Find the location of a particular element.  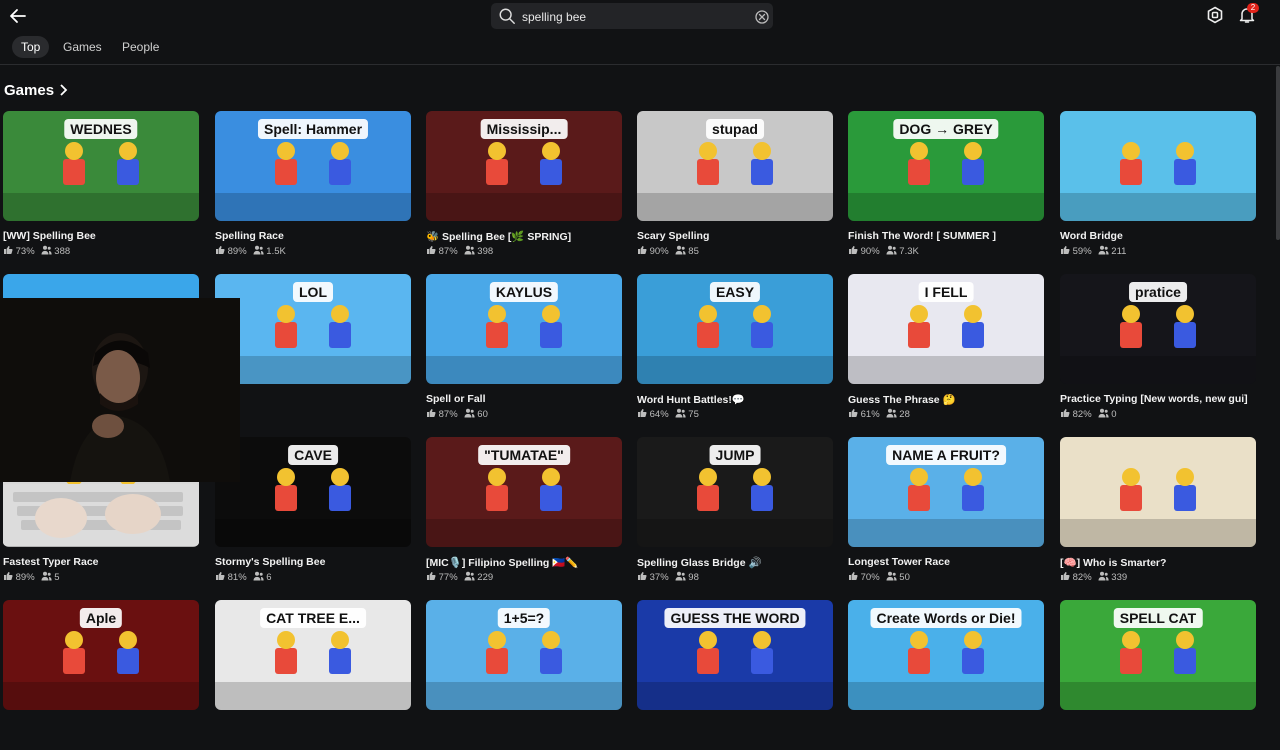

game-card: stupad Scary Spelling 90% 85 is located at coordinates (735, 186).